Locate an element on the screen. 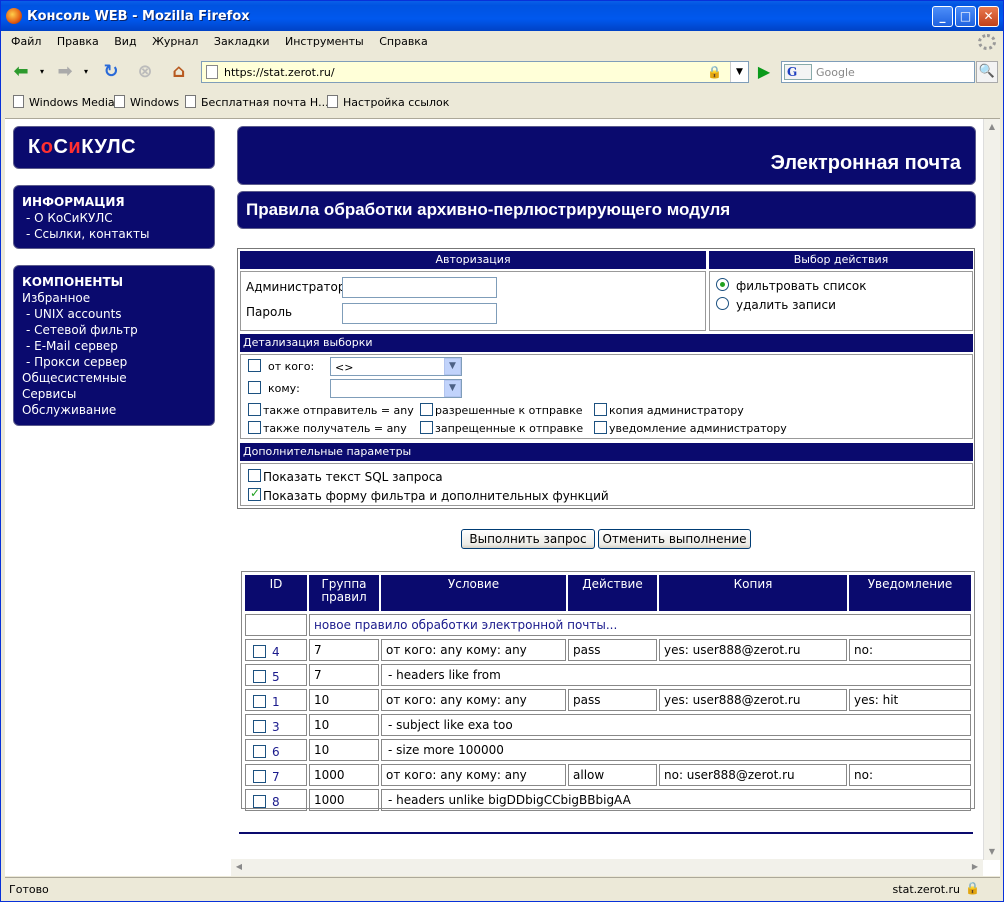 This screenshot has width=1004, height=902. delete-radio is located at coordinates (722, 303).